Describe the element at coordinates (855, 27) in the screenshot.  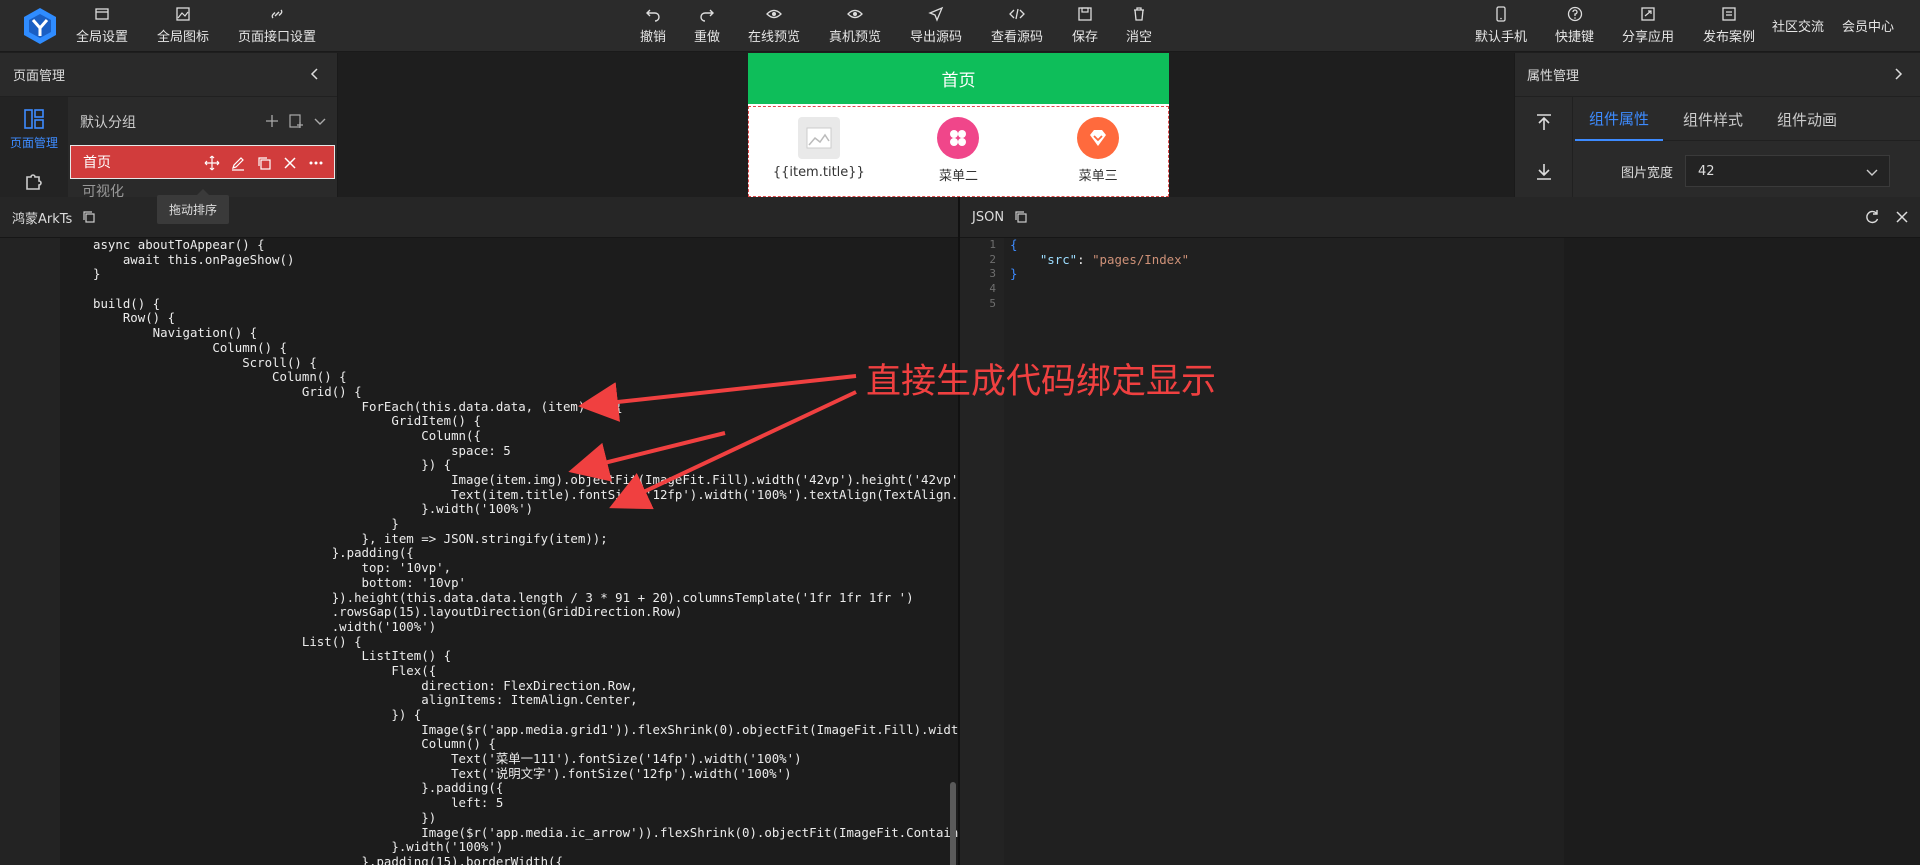
I see `device-preview-button: 真机预览` at that location.